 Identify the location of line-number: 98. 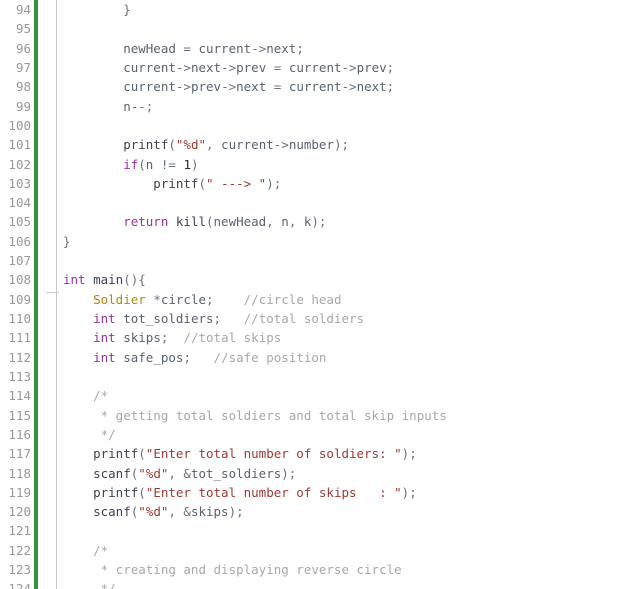
(23, 87).